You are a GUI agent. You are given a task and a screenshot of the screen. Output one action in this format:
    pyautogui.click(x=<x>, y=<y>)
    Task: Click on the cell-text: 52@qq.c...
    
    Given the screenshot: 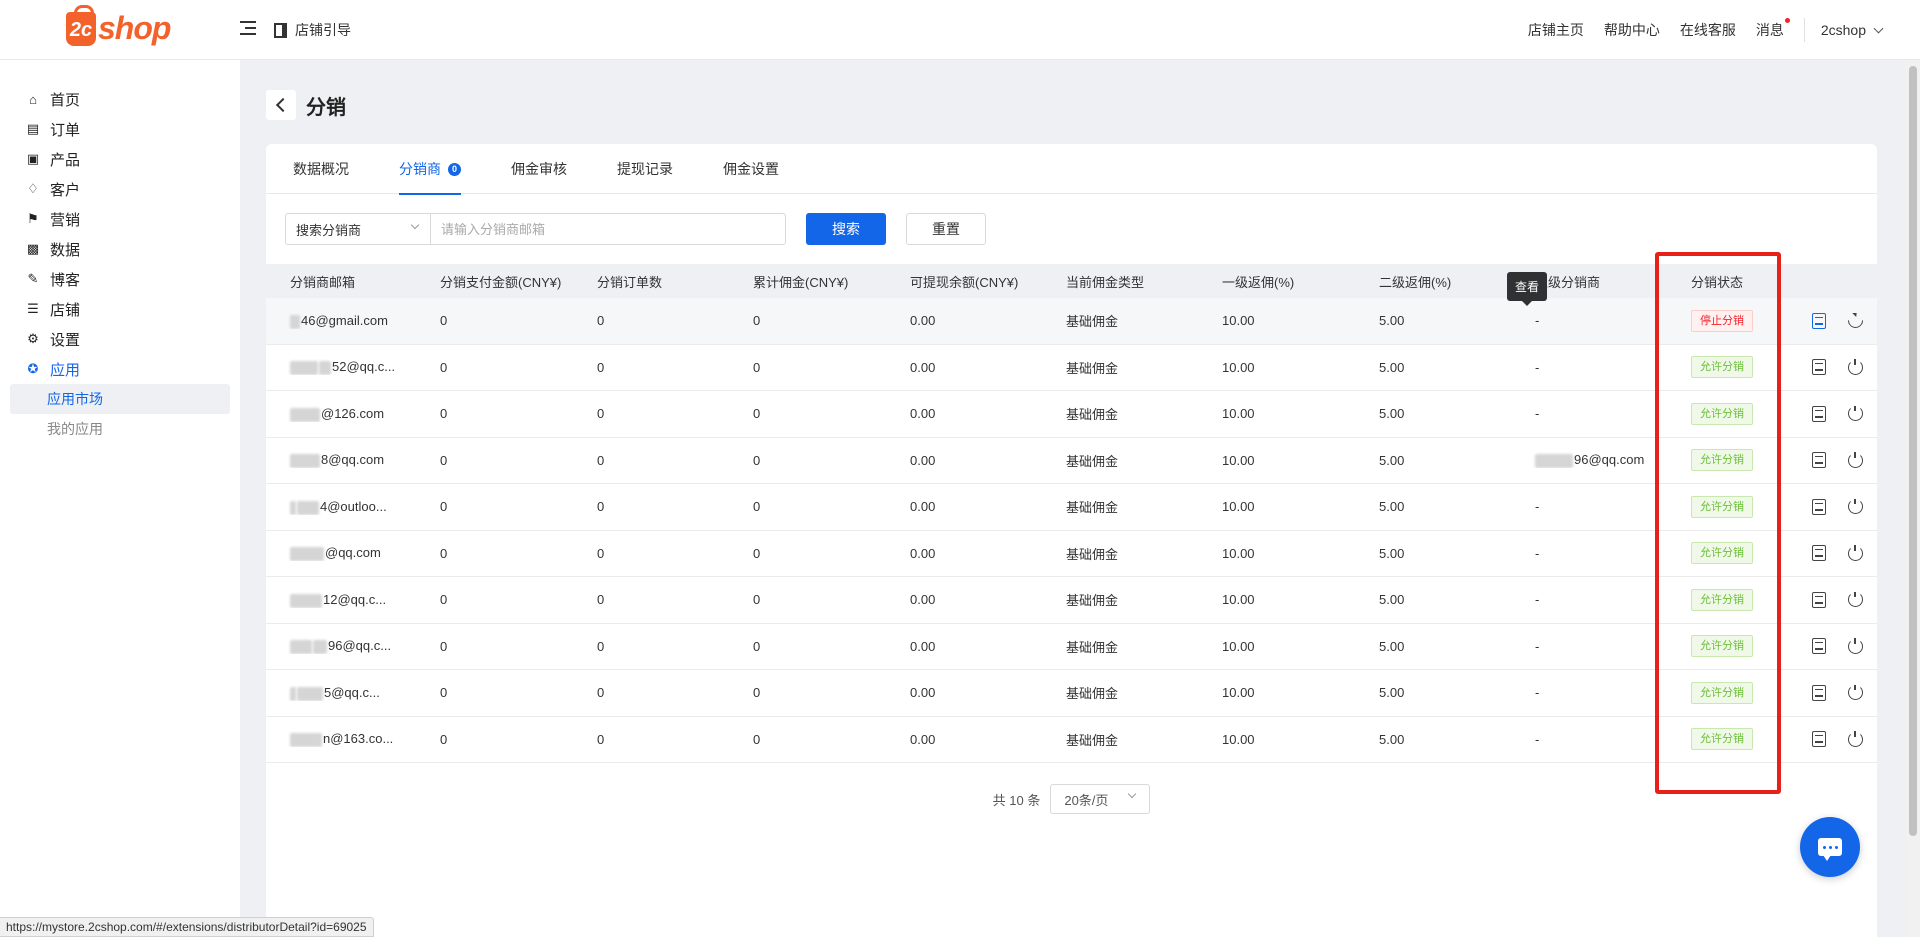 What is the action you would take?
    pyautogui.click(x=364, y=367)
    